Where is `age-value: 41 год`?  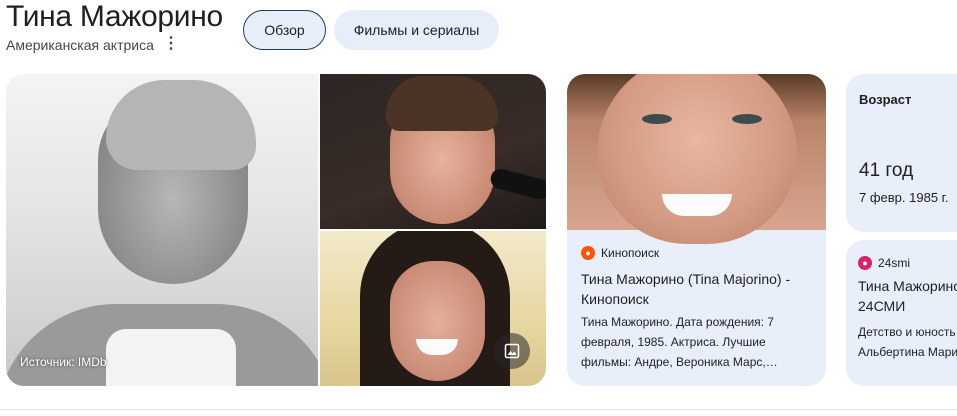
age-value: 41 год is located at coordinates (886, 170).